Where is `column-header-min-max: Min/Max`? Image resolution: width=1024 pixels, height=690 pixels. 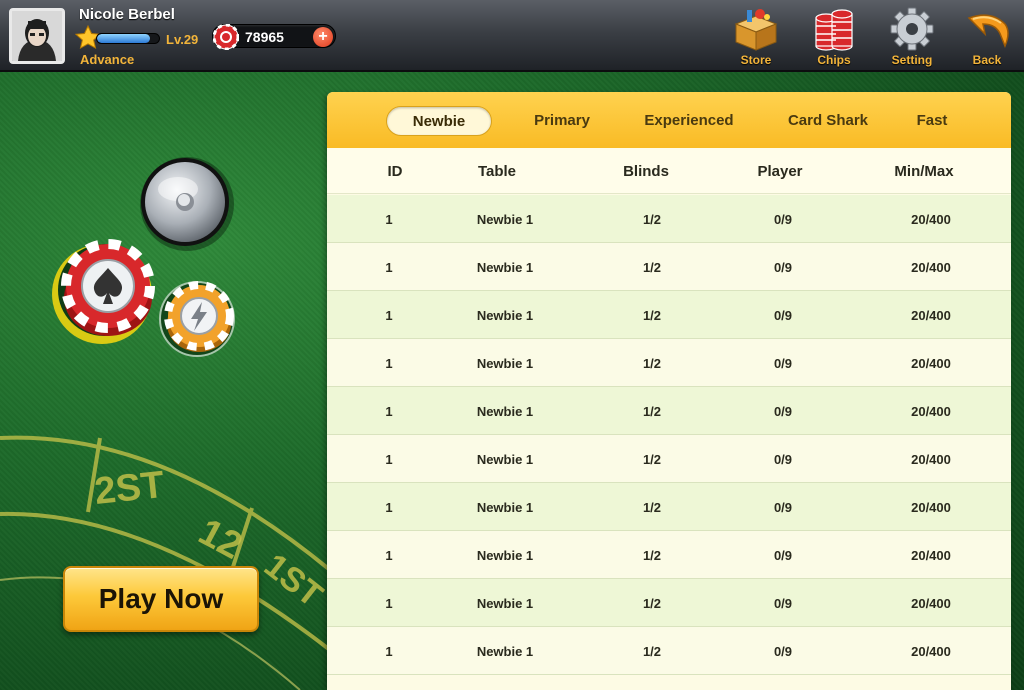 column-header-min-max: Min/Max is located at coordinates (924, 171).